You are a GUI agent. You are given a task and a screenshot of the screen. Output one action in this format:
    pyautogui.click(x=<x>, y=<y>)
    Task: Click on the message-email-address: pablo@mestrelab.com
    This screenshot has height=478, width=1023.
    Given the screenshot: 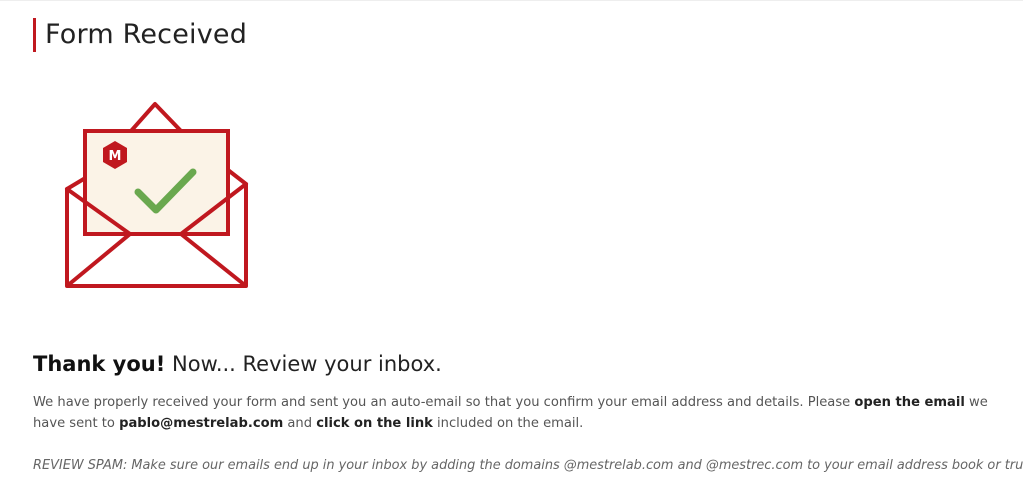 What is the action you would take?
    pyautogui.click(x=201, y=423)
    